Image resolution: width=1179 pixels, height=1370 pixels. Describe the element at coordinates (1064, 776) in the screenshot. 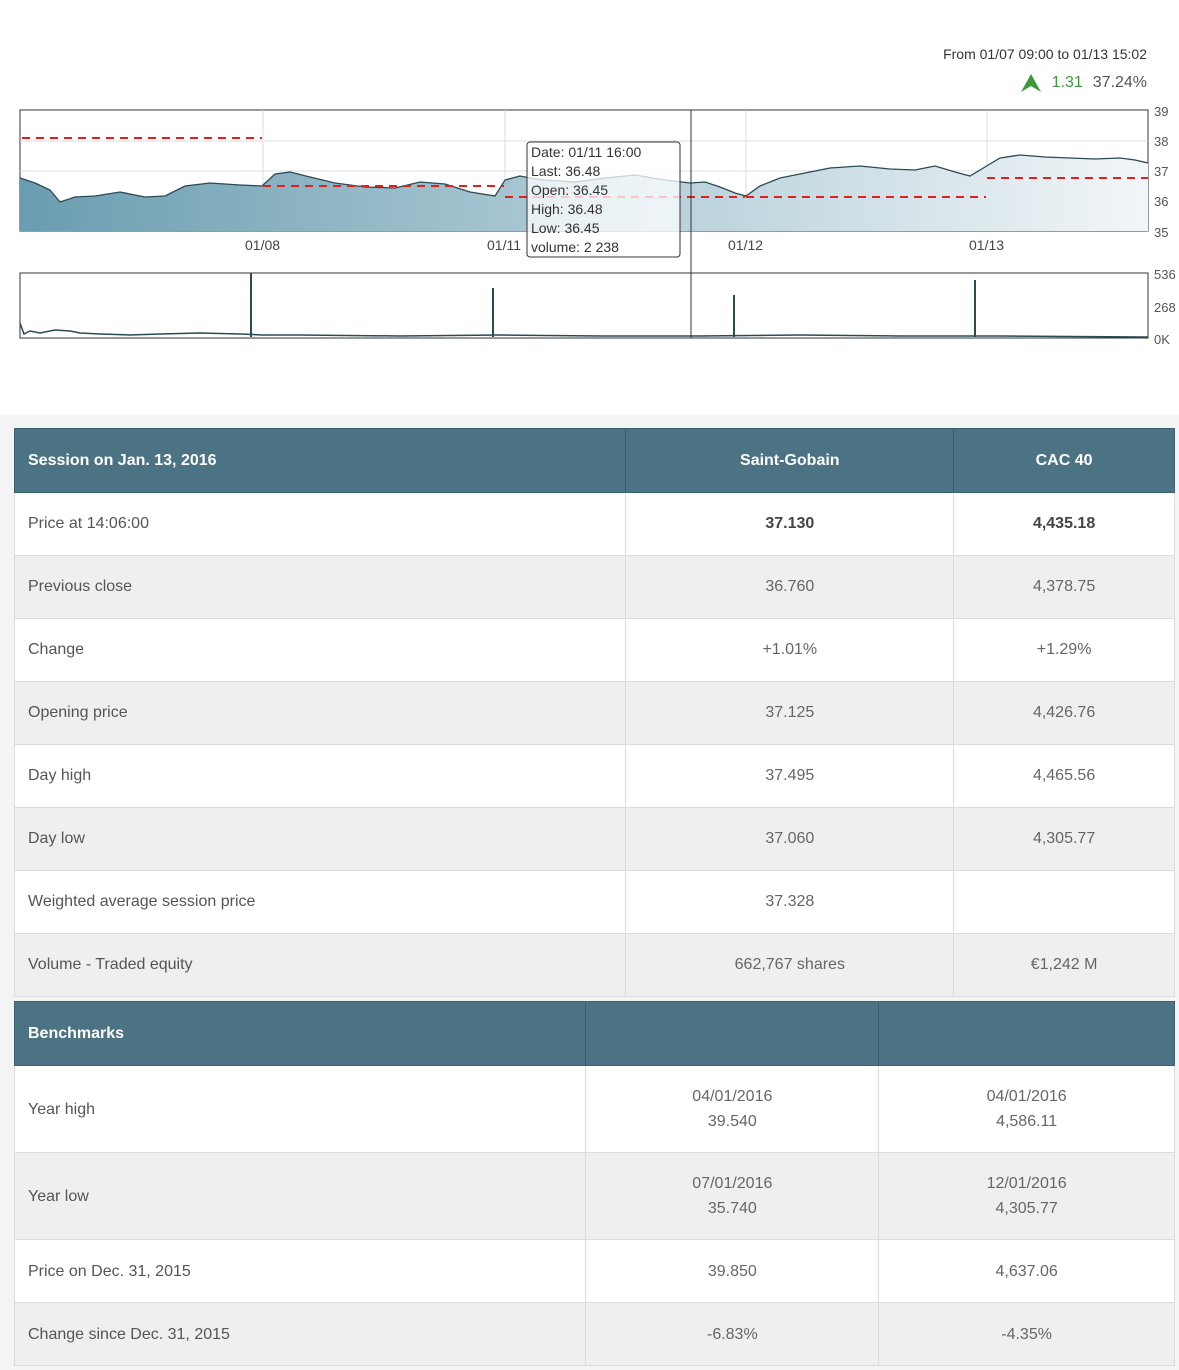

I see `cac-value: 4,465.56` at that location.